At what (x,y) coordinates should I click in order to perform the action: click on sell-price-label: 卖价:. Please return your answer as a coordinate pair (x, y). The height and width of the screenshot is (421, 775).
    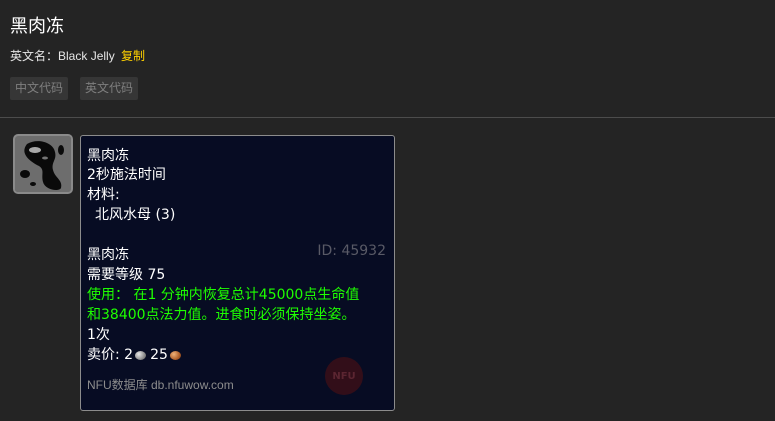
    Looking at the image, I should click on (106, 355).